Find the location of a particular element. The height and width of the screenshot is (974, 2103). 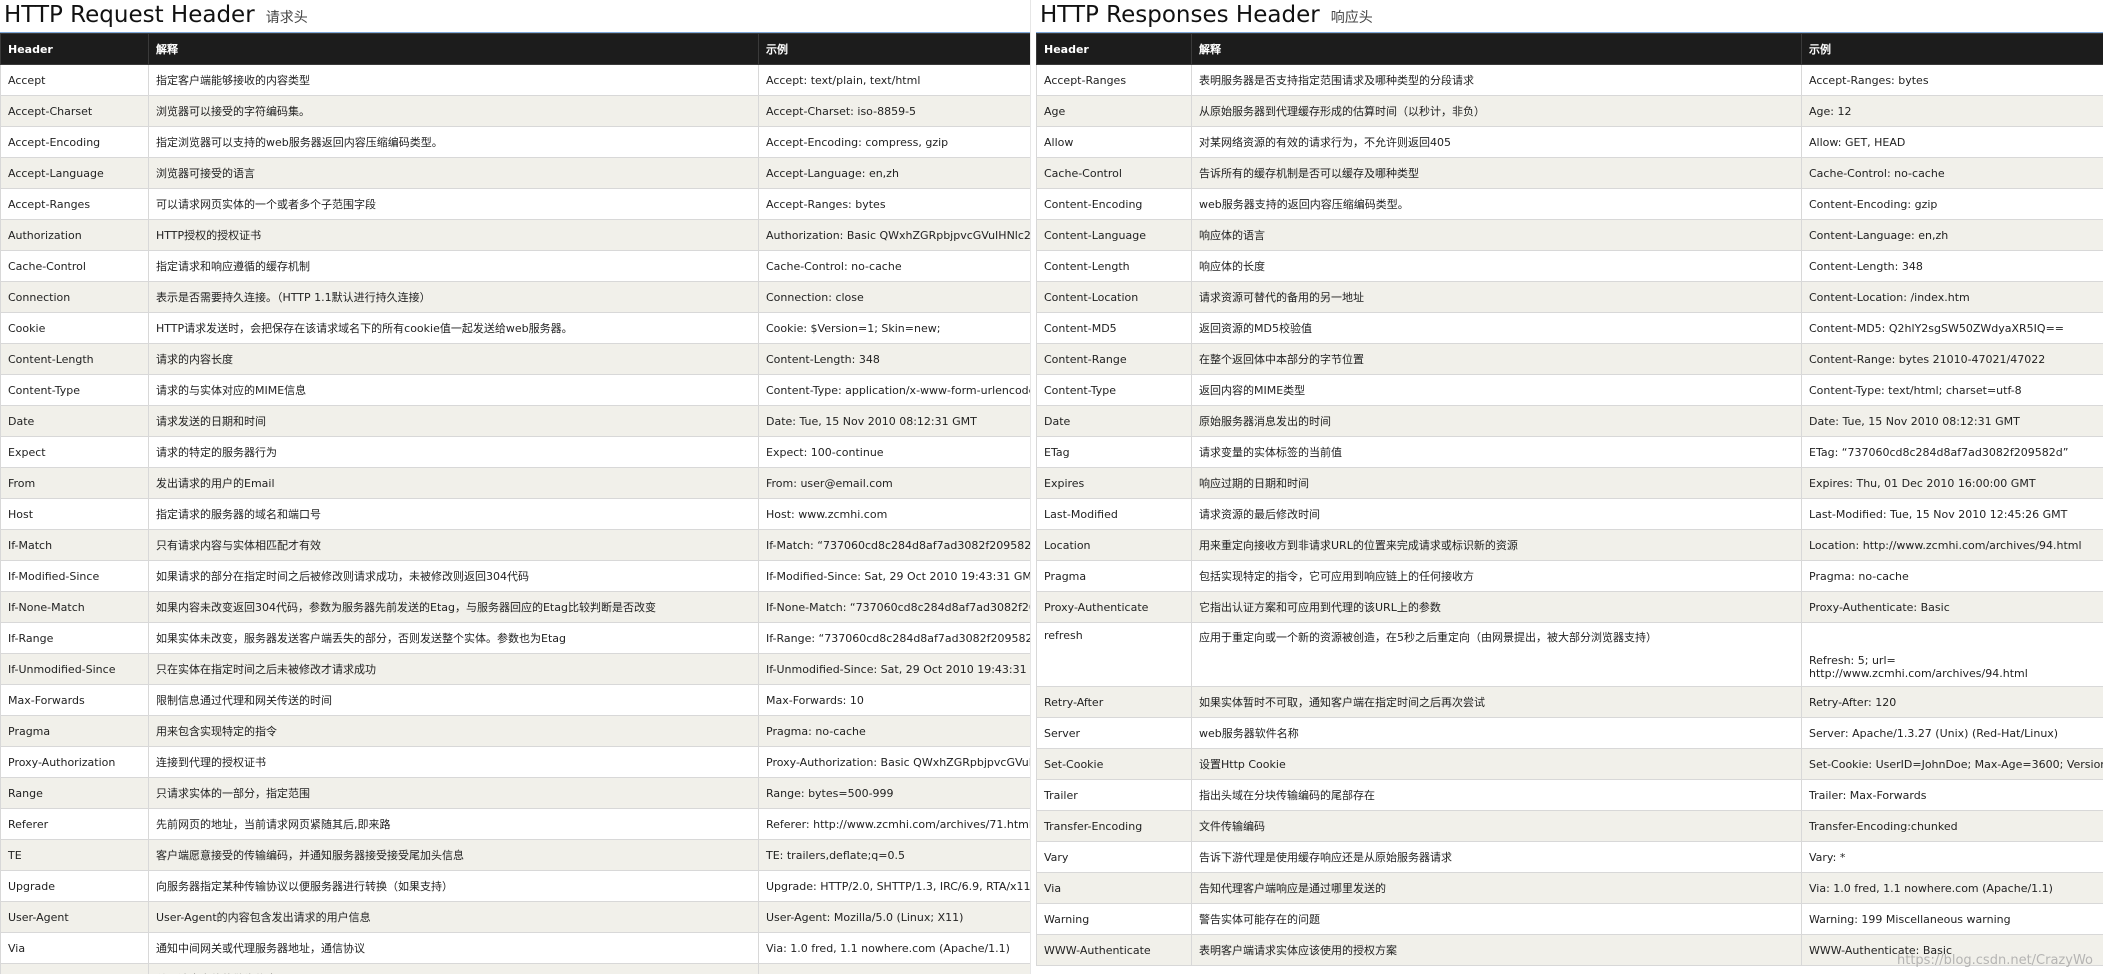

header-description-cell: 只有请求内容与实体相匹配才有效 is located at coordinates (453, 545).